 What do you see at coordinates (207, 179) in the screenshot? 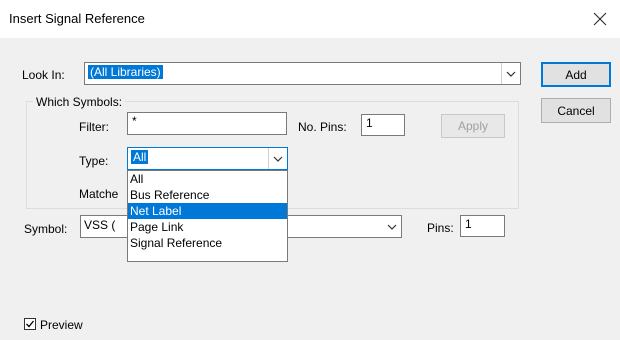
I see `type-option-all: All` at bounding box center [207, 179].